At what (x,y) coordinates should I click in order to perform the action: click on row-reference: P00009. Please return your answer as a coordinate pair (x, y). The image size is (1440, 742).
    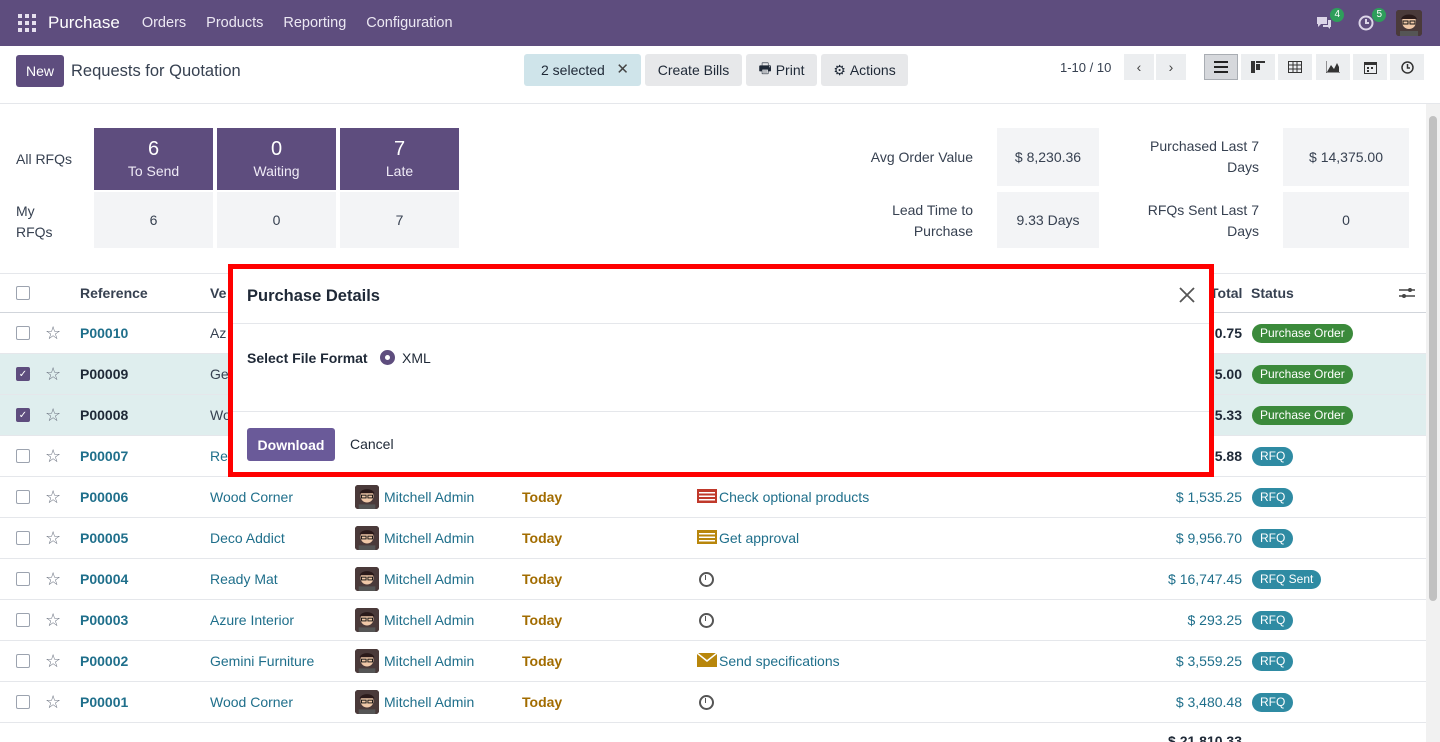
    Looking at the image, I should click on (104, 374).